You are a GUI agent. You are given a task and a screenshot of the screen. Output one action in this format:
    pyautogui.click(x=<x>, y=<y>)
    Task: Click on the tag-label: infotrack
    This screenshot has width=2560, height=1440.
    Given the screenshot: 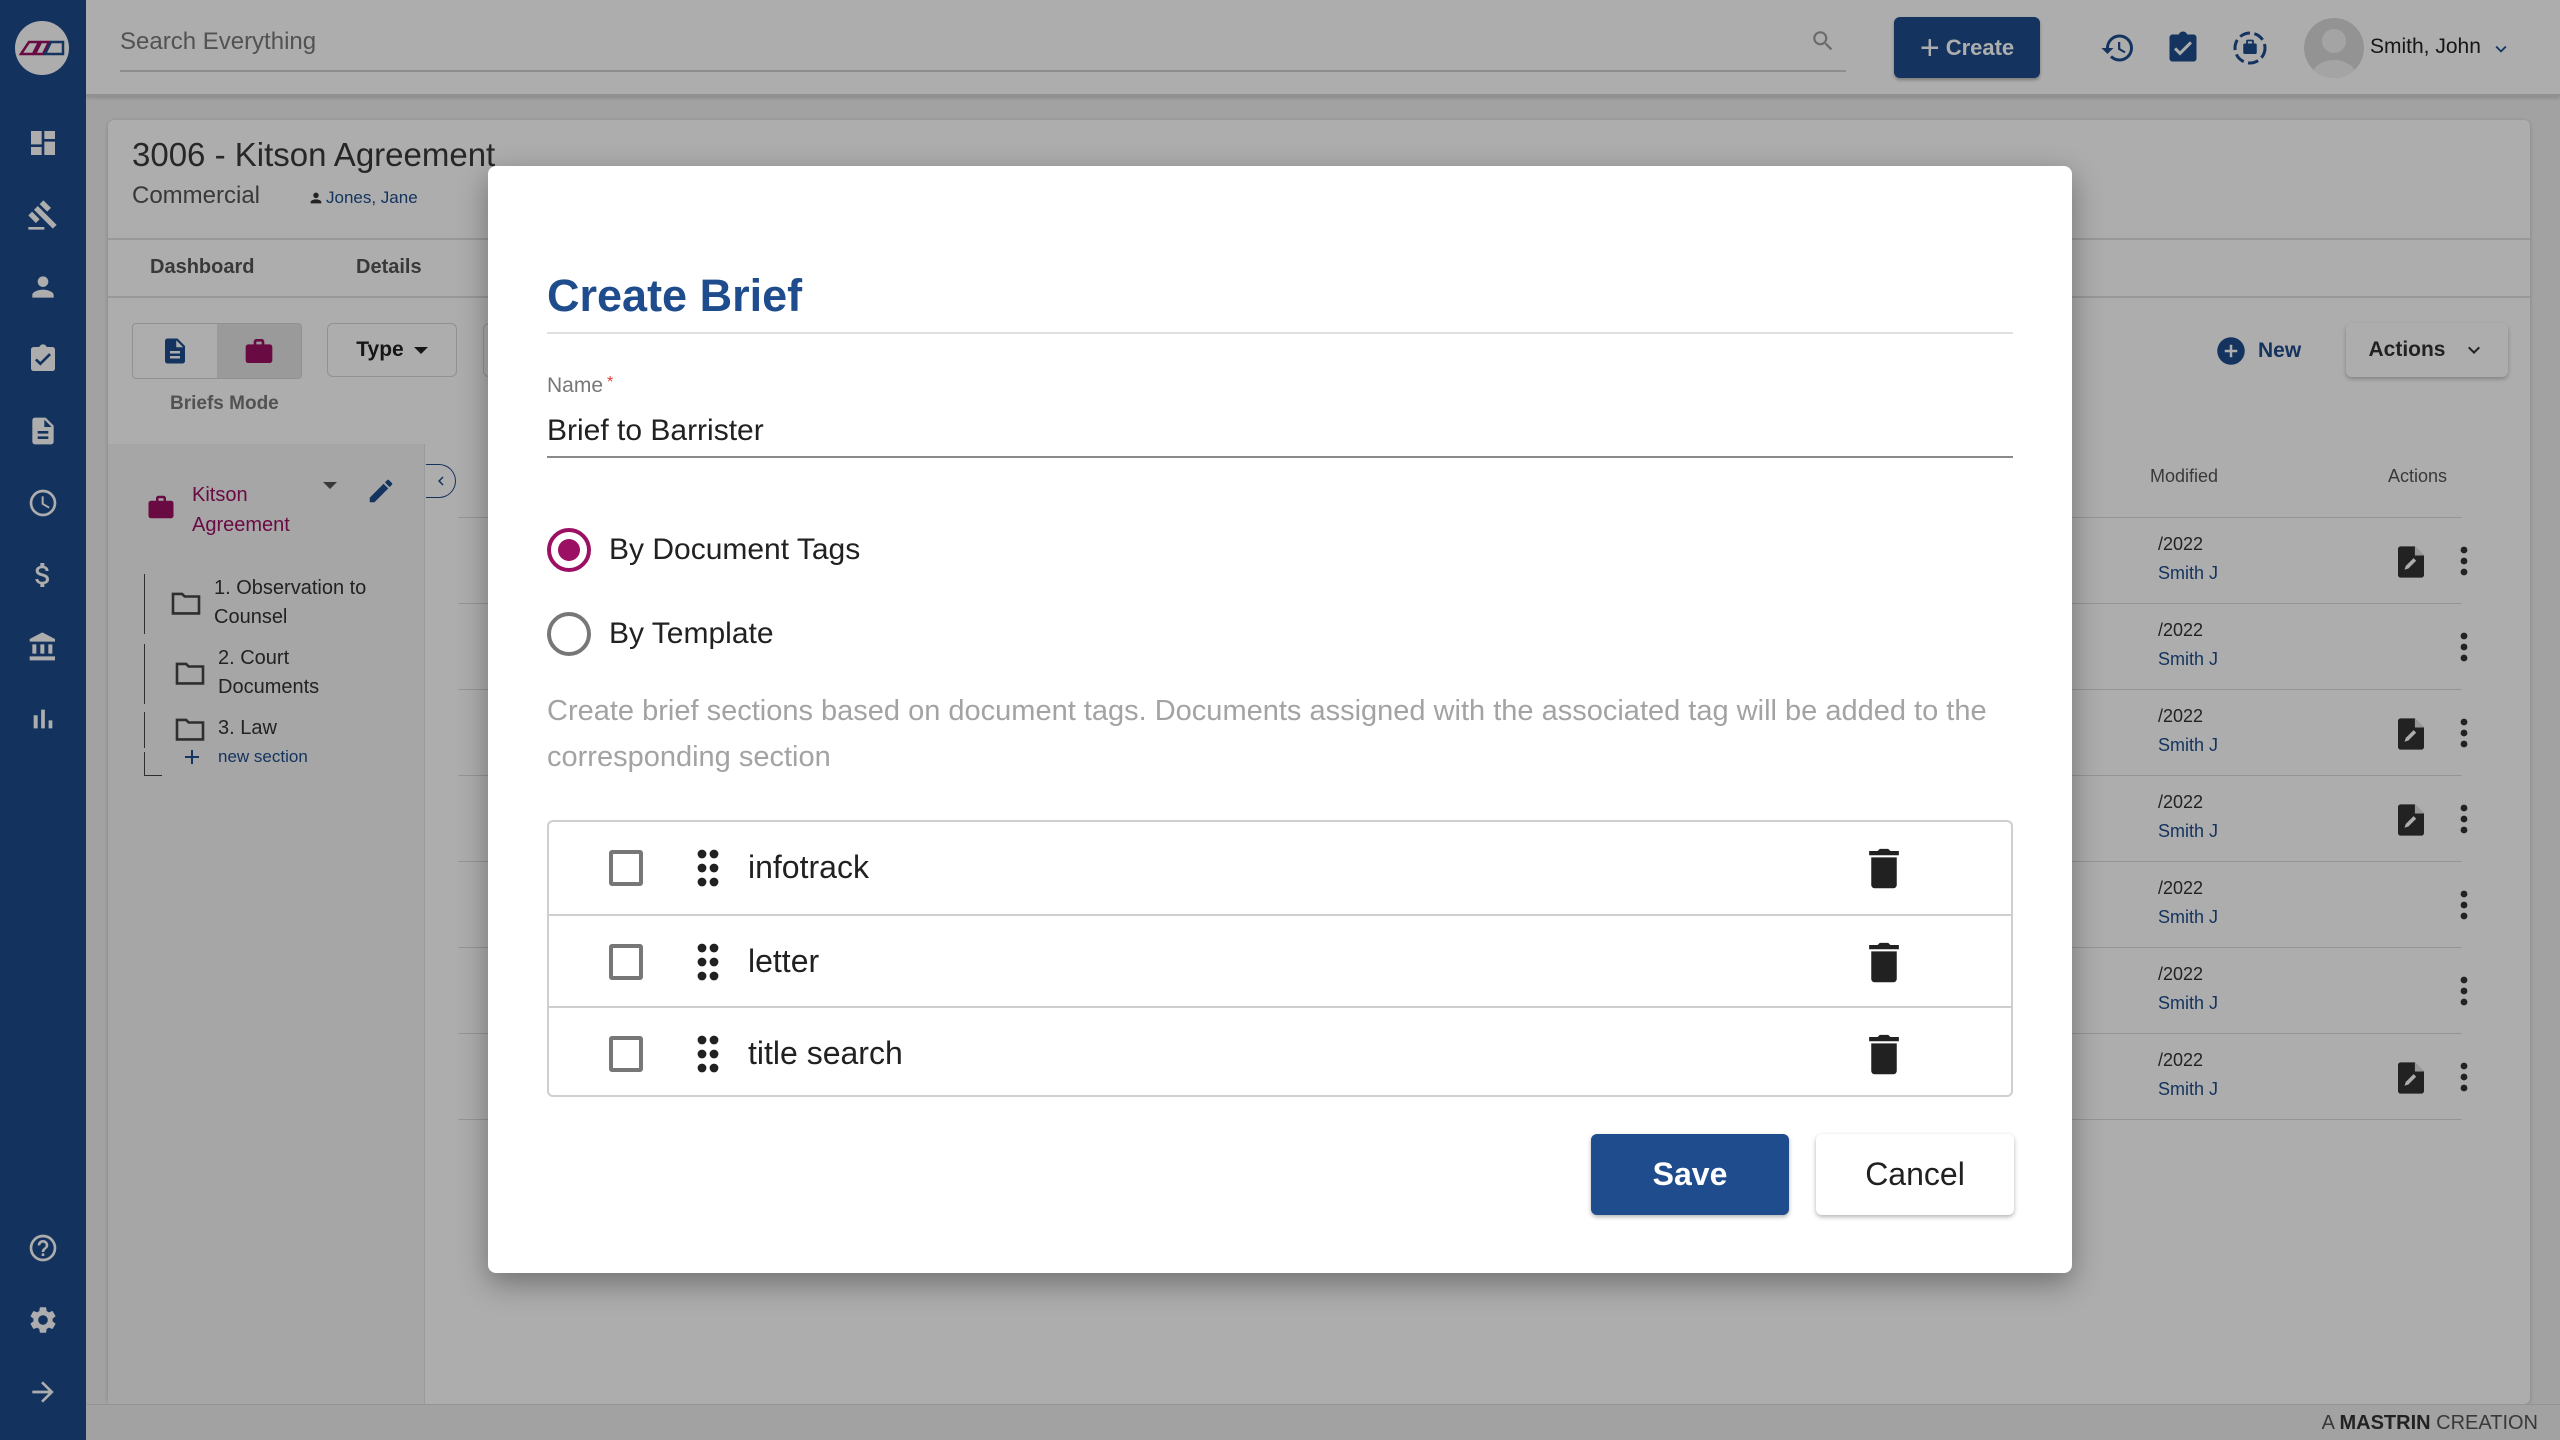 What is the action you would take?
    pyautogui.click(x=808, y=867)
    